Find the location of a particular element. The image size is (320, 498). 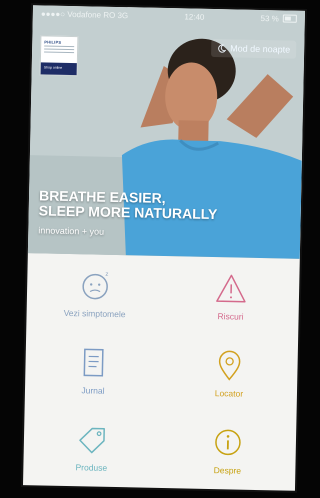

menu-item-journal: Jurnal is located at coordinates (94, 370).